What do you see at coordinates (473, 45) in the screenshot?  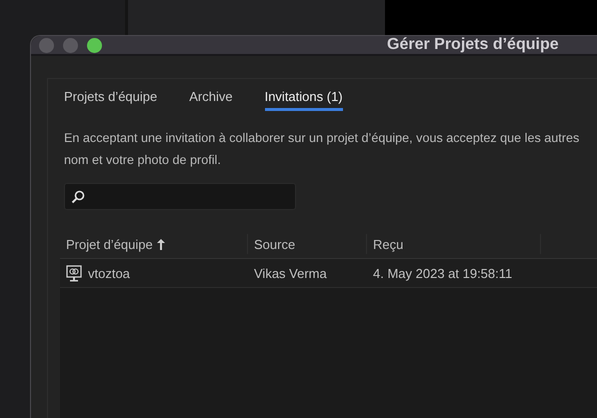 I see `window-title: Gérer Projets d’équipe` at bounding box center [473, 45].